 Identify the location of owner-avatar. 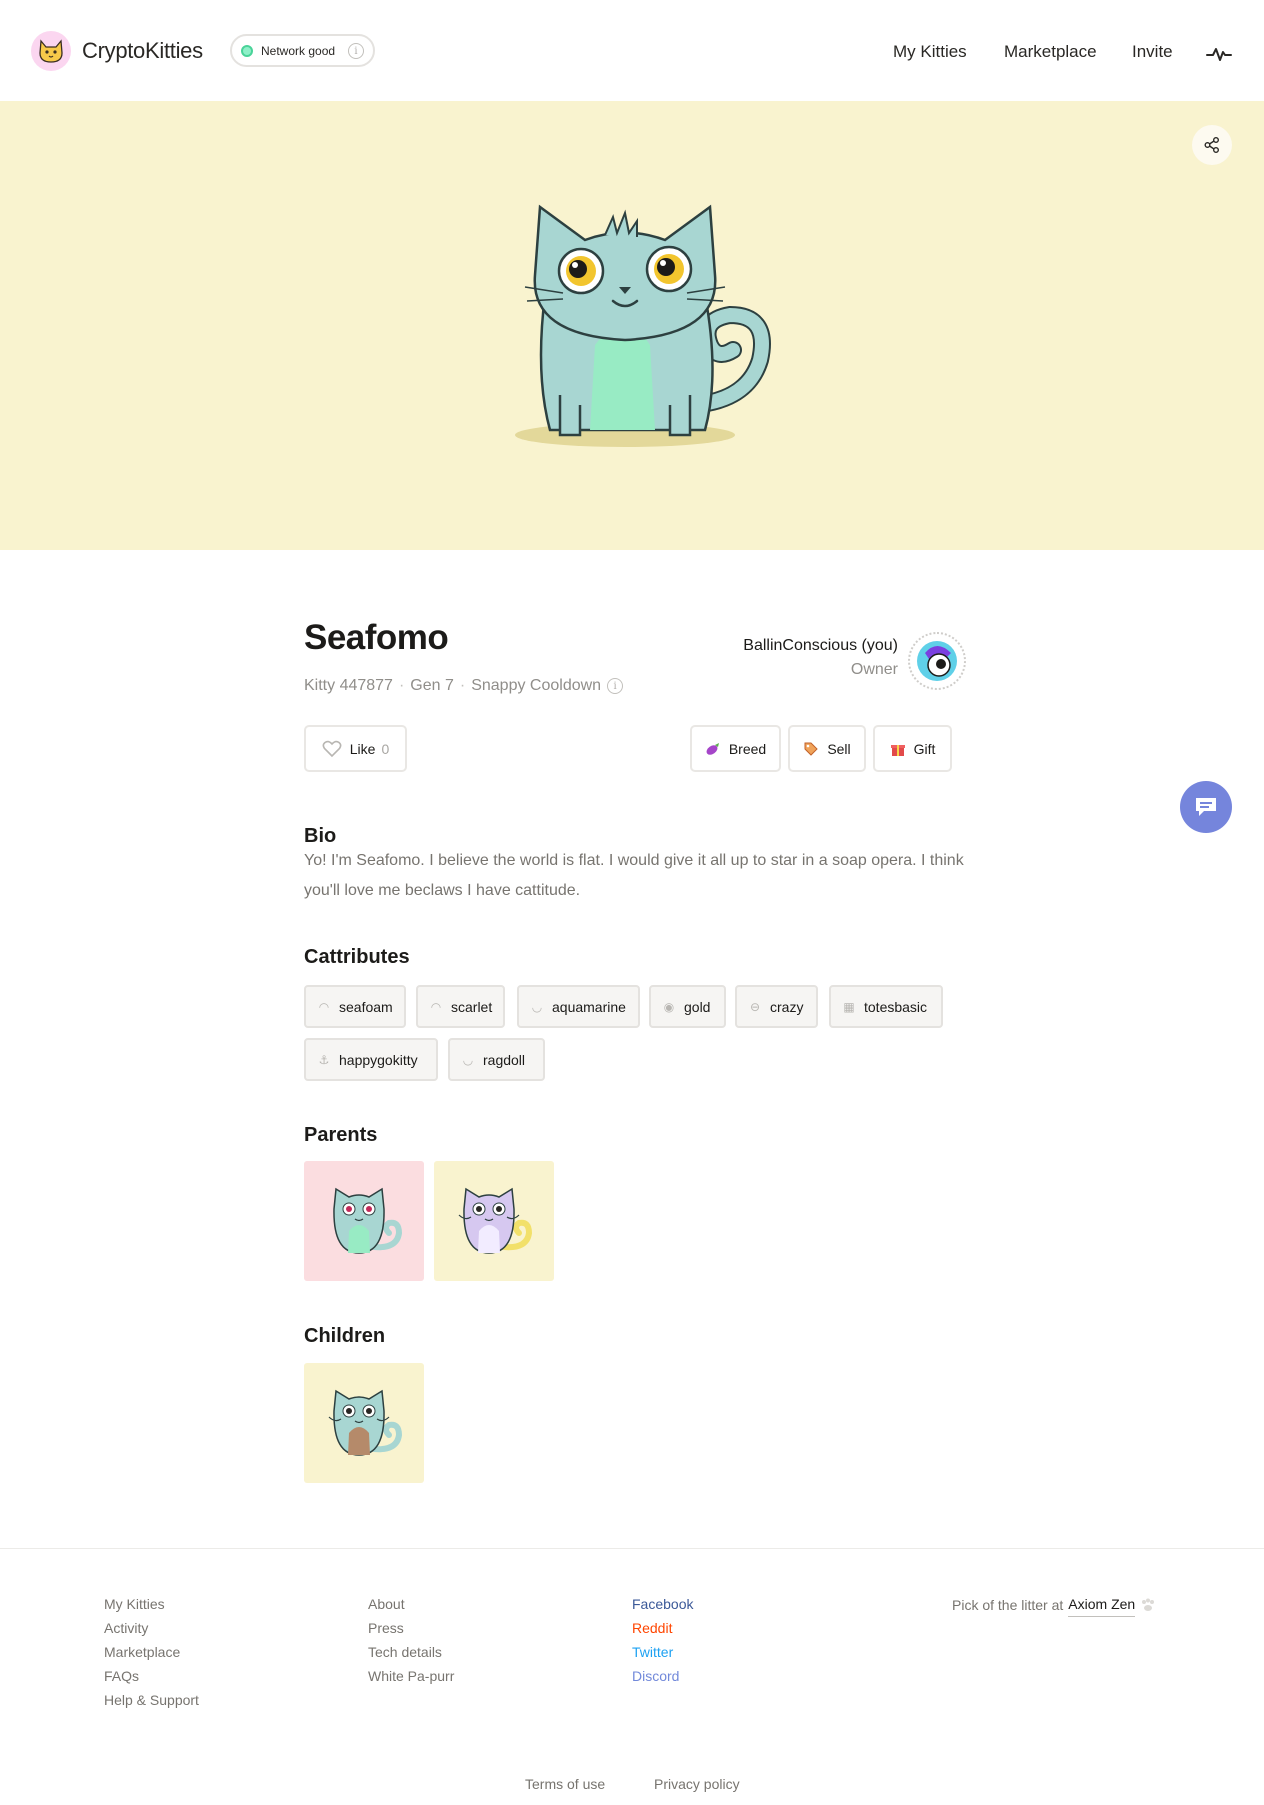
(937, 661).